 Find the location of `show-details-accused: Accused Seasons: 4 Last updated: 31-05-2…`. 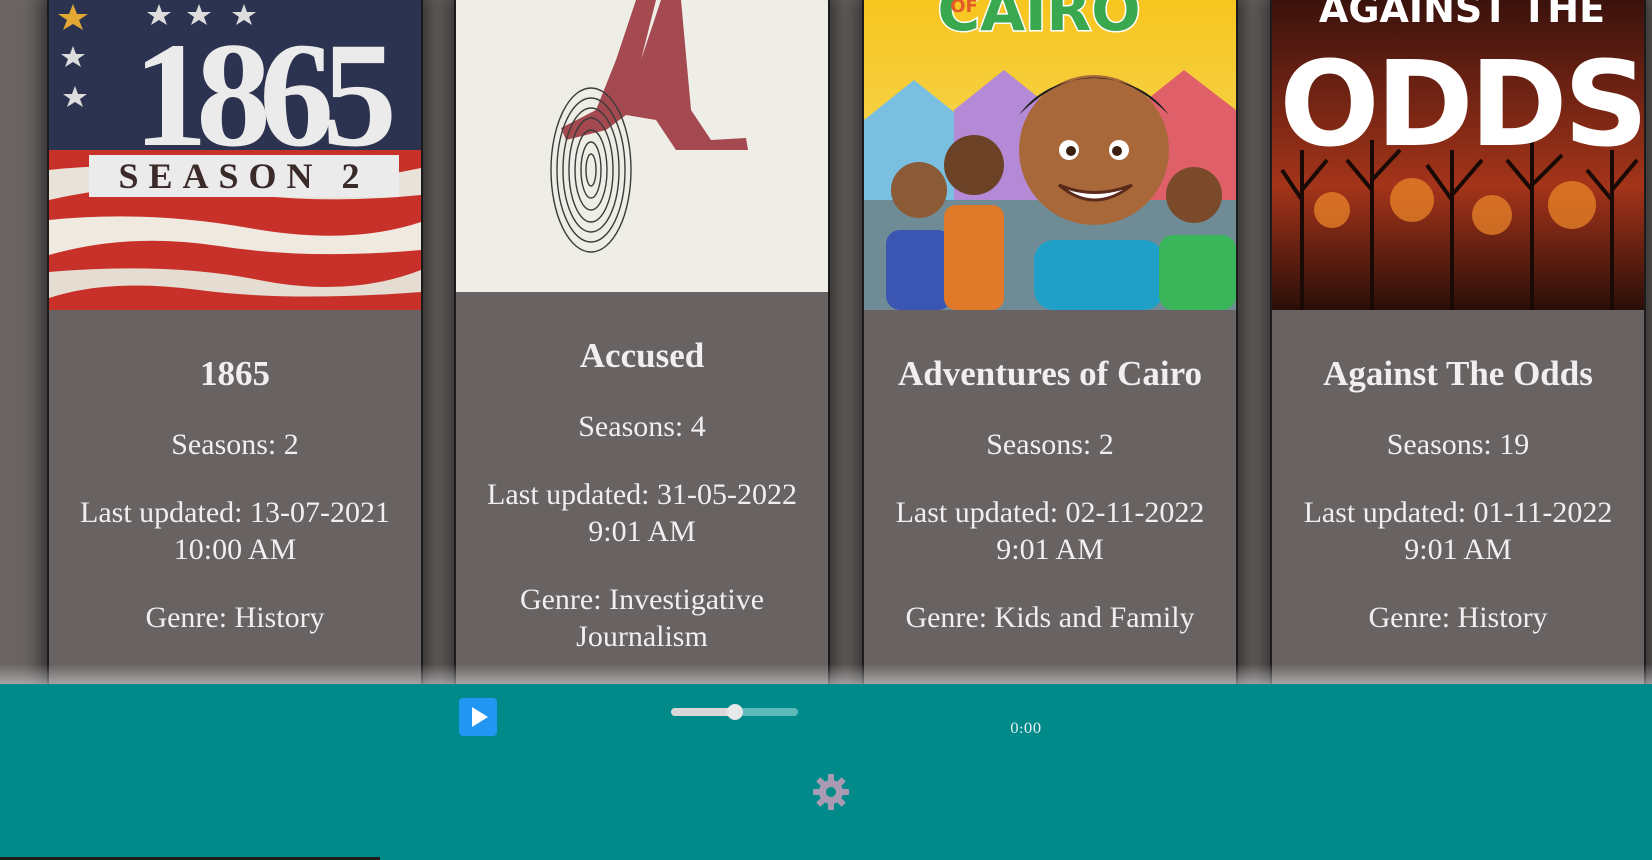

show-details-accused: Accused Seasons: 4 Last updated: 31-05-2… is located at coordinates (642, 495).